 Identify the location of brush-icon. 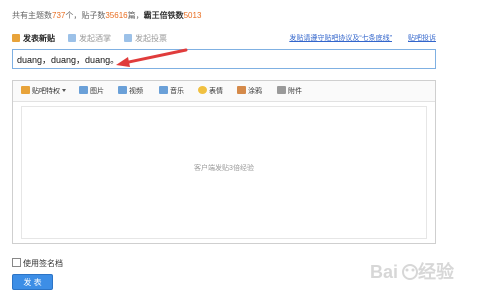
(241, 90).